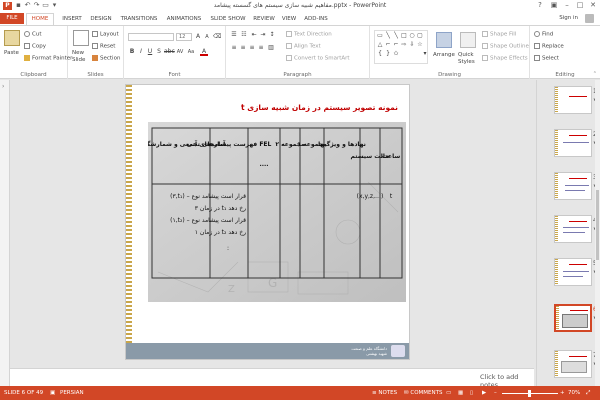  What do you see at coordinates (529, 393) in the screenshot?
I see `zoom-slider-handle` at bounding box center [529, 393].